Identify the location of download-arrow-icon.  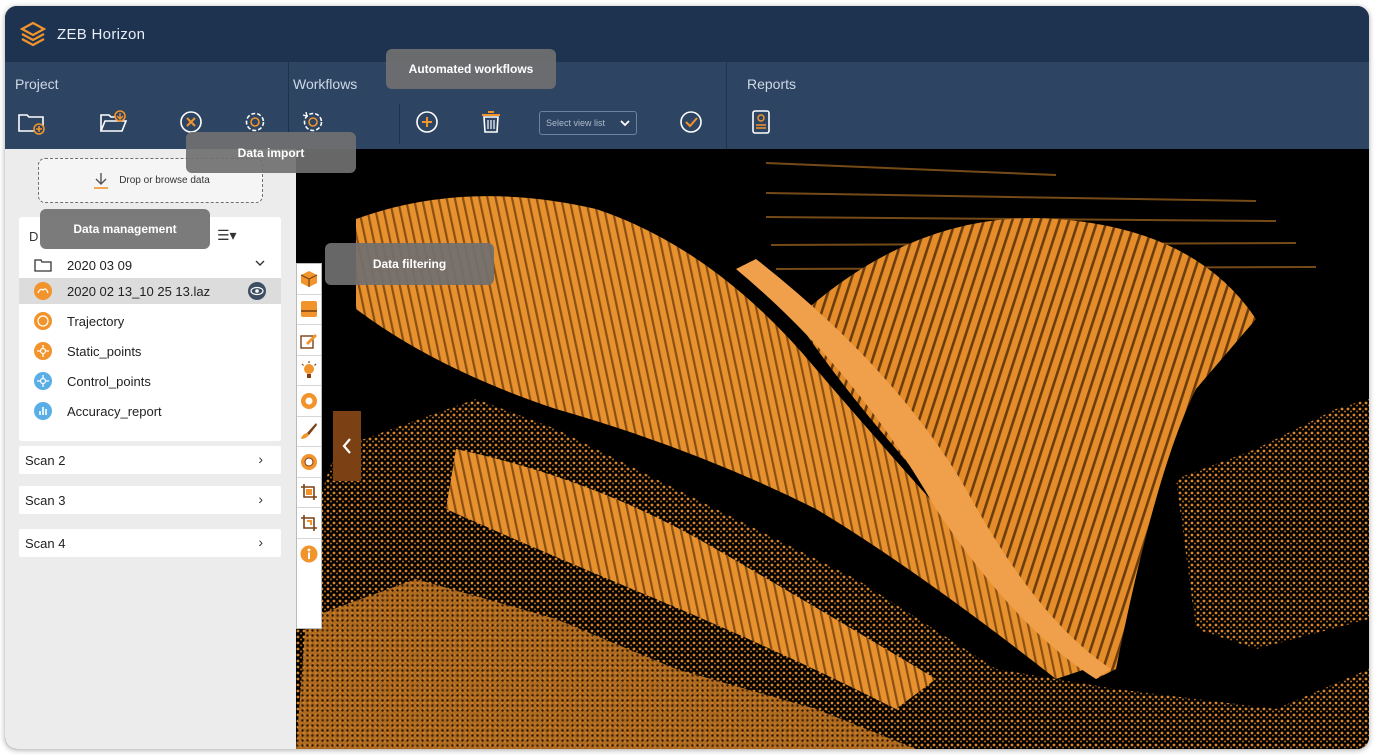
(101, 180).